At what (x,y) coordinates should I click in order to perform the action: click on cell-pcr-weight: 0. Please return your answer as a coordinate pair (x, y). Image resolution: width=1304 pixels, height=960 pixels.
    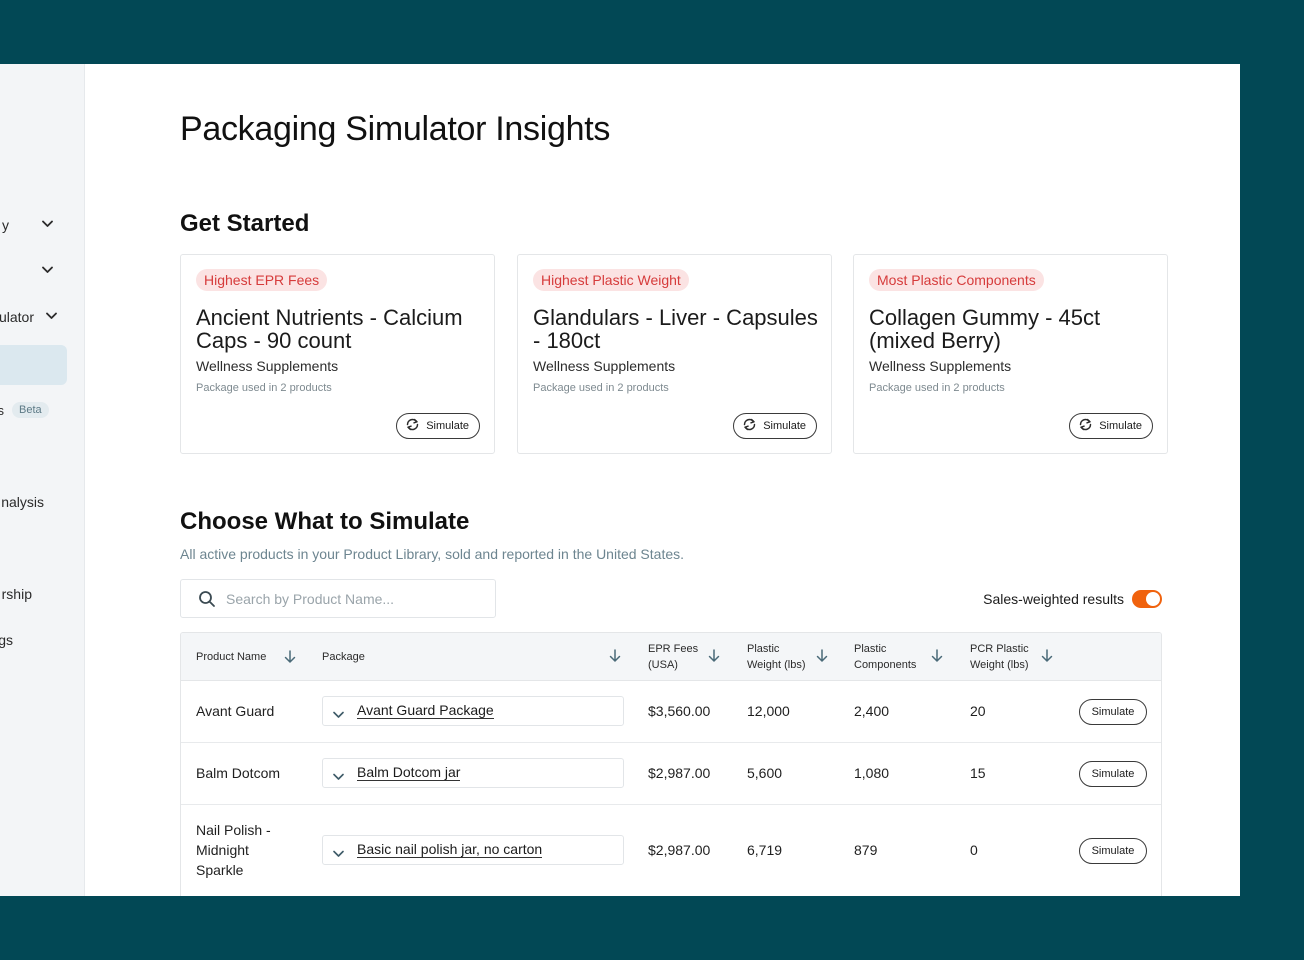
    Looking at the image, I should click on (974, 850).